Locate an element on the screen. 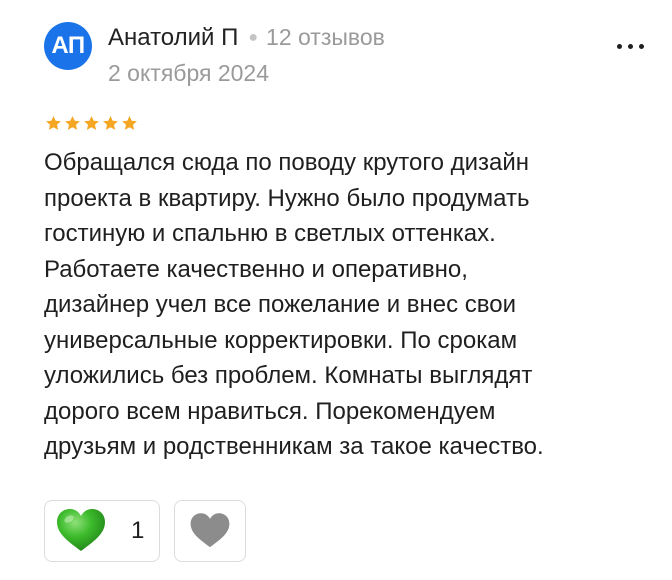 The image size is (672, 580). avatar-initials: АП is located at coordinates (68, 45).